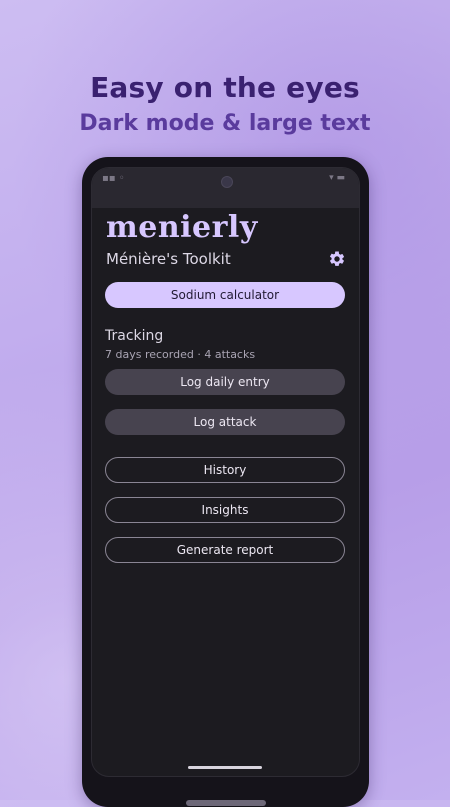  I want to click on tracking-summary: 7 days recorded · 4 attacks, so click(180, 354).